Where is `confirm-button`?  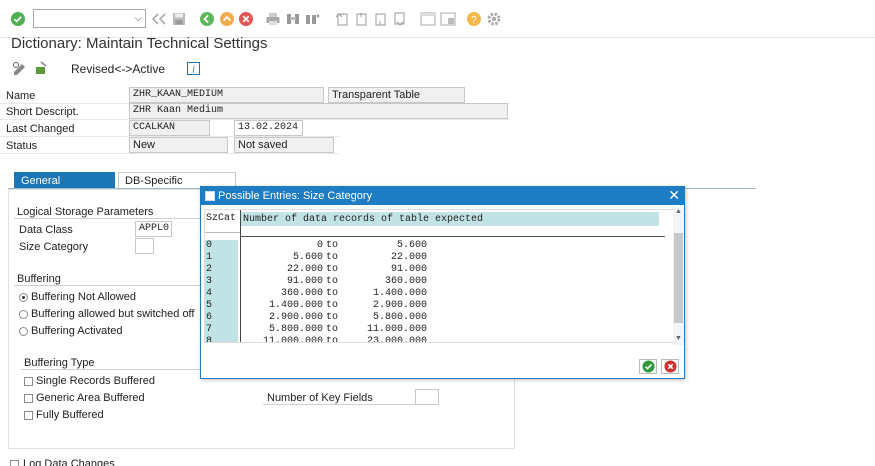 confirm-button is located at coordinates (648, 366).